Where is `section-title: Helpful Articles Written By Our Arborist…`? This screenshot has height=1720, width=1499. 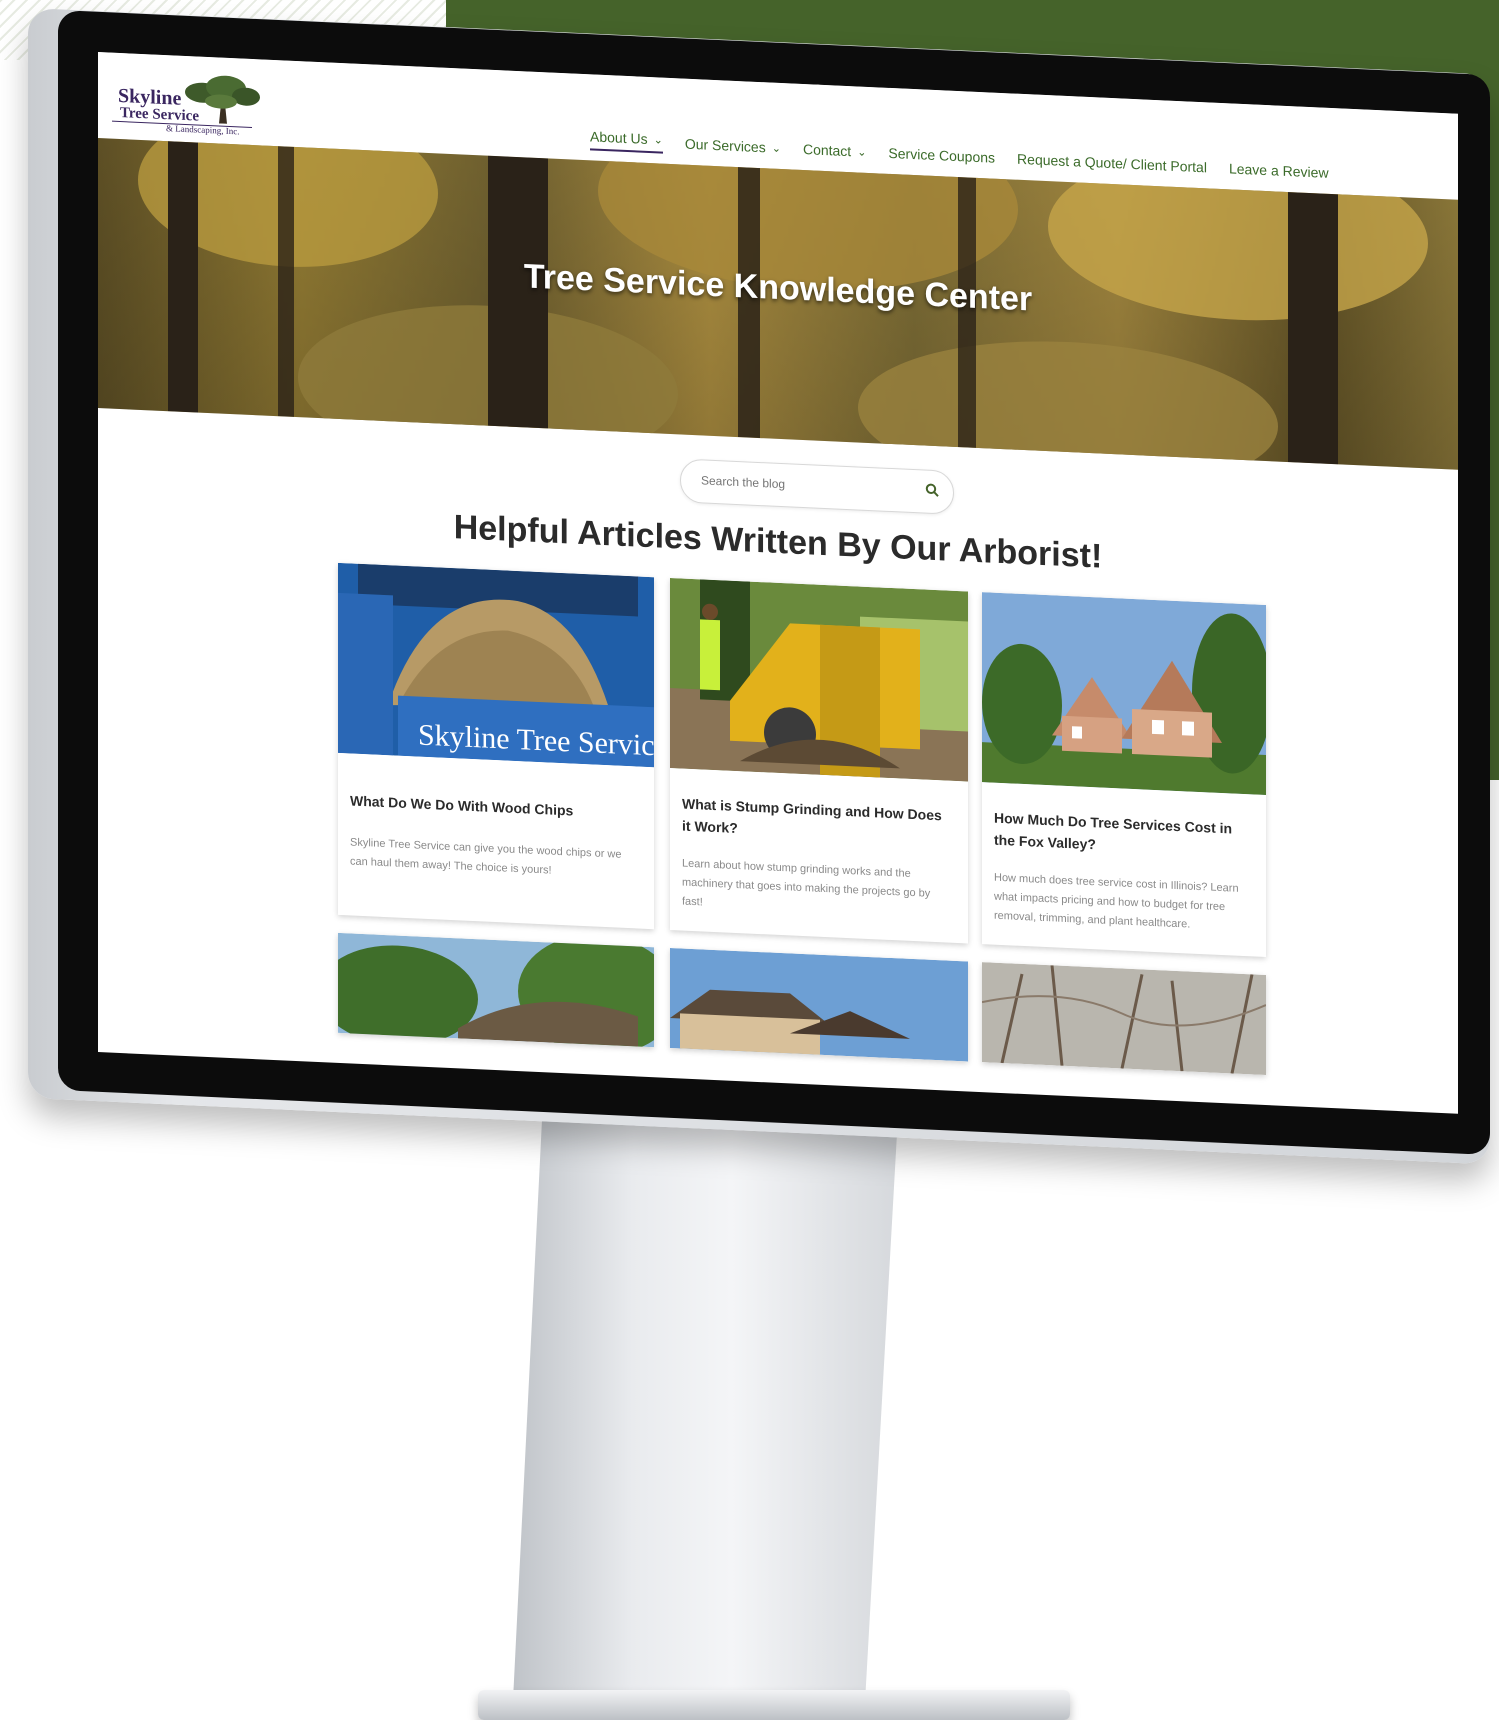
section-title: Helpful Articles Written By Our Arborist… is located at coordinates (778, 542).